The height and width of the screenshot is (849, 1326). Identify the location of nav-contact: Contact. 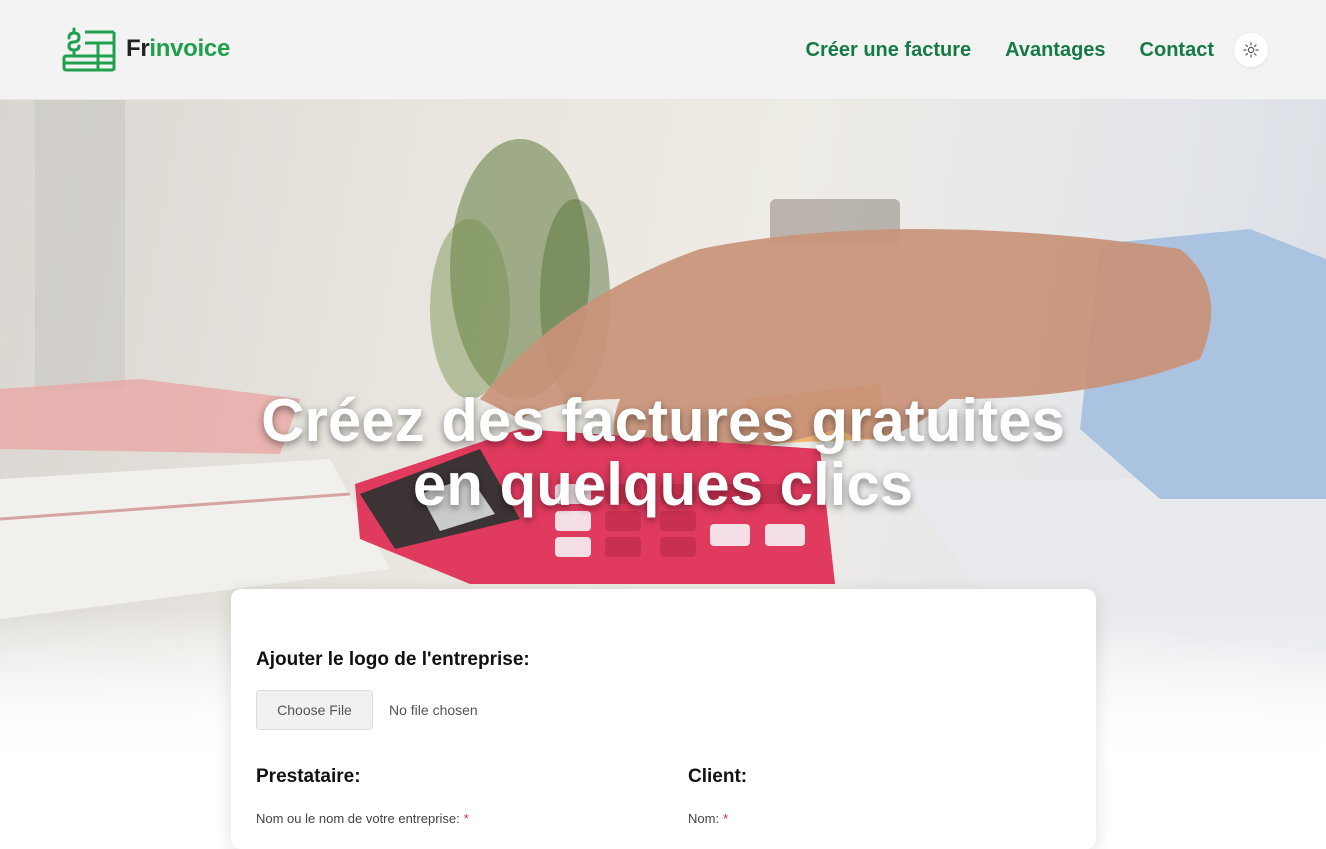
(1177, 50).